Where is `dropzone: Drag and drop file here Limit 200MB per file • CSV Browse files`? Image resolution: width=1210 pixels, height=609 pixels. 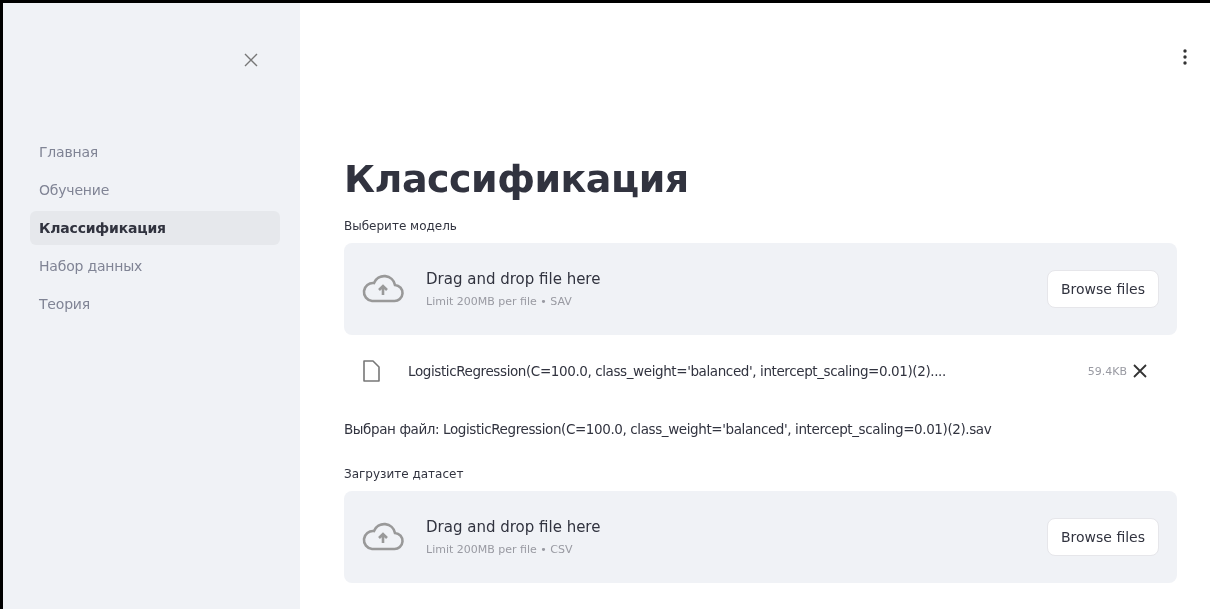 dropzone: Drag and drop file here Limit 200MB per file • CSV Browse files is located at coordinates (760, 537).